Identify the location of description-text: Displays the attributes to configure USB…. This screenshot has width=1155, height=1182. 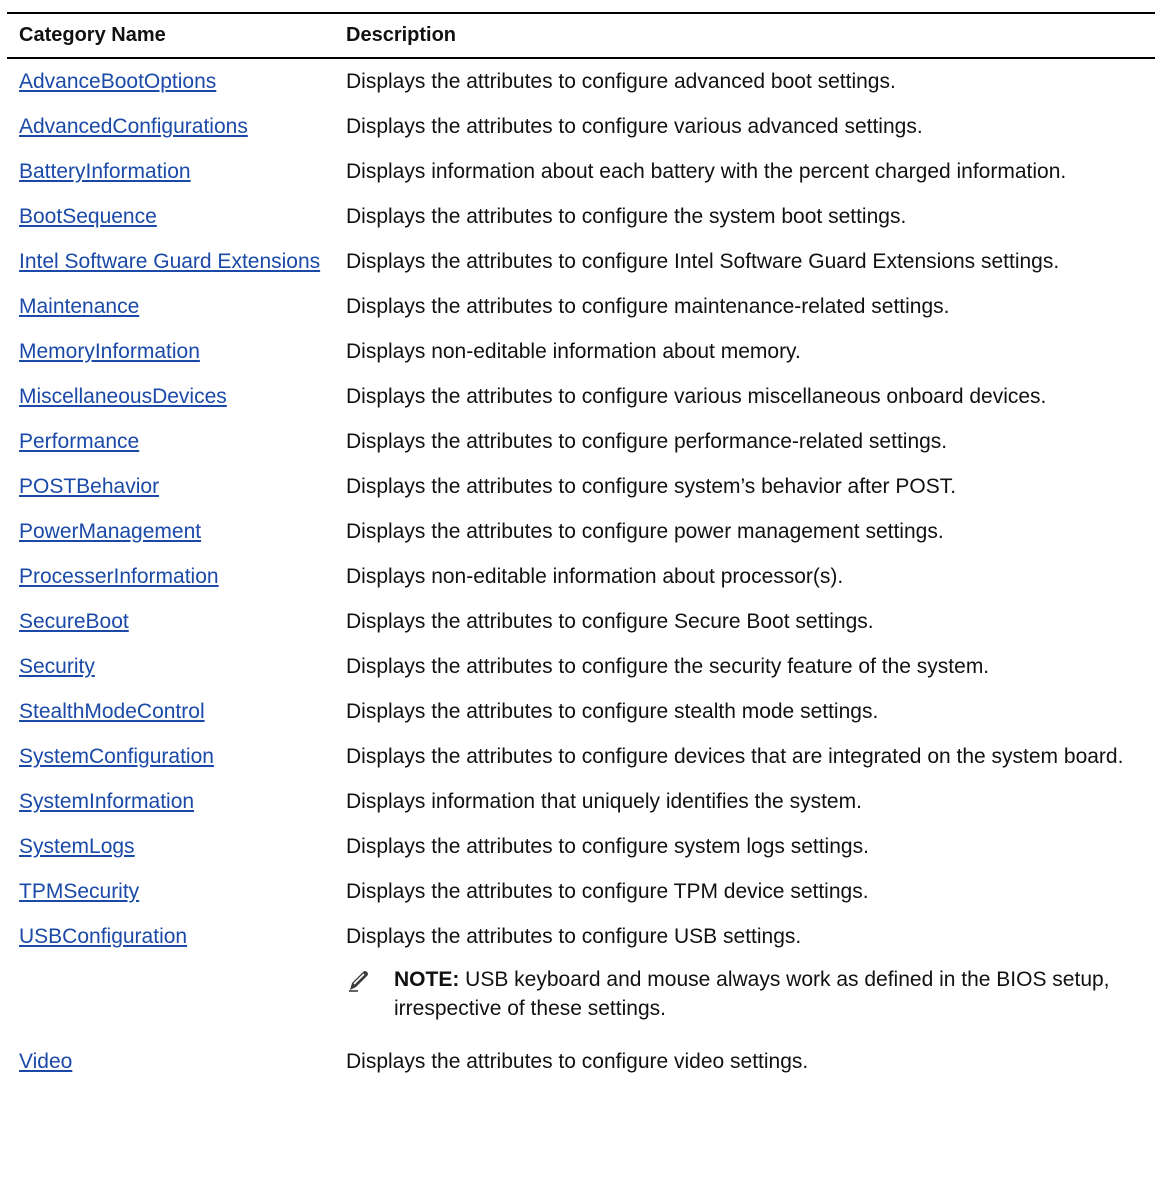
(574, 936).